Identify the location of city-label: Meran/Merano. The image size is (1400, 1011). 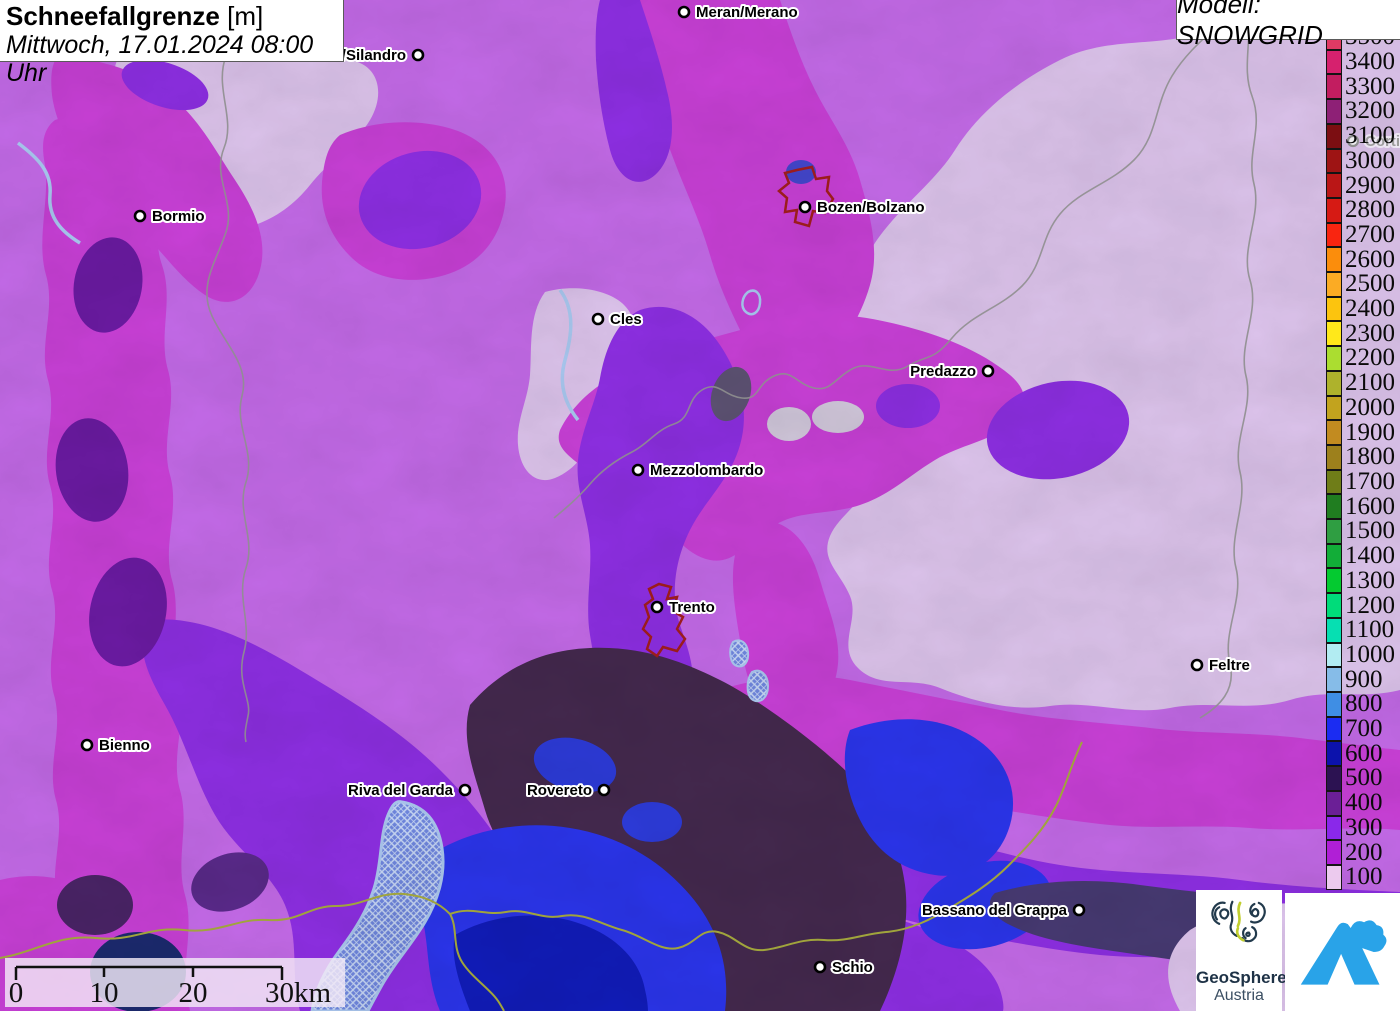
(747, 12).